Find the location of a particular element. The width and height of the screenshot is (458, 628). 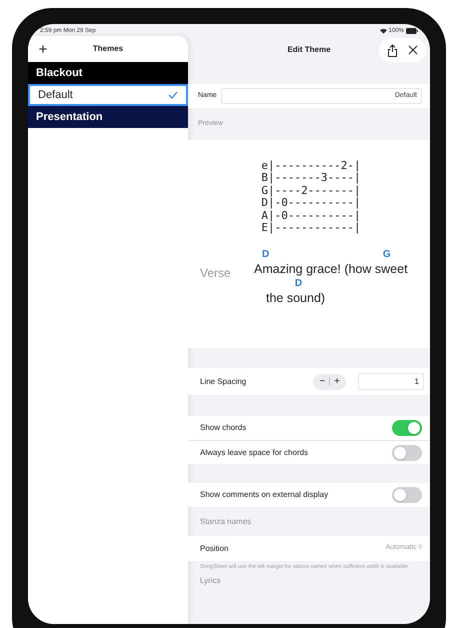

checkmark-icon is located at coordinates (173, 95).